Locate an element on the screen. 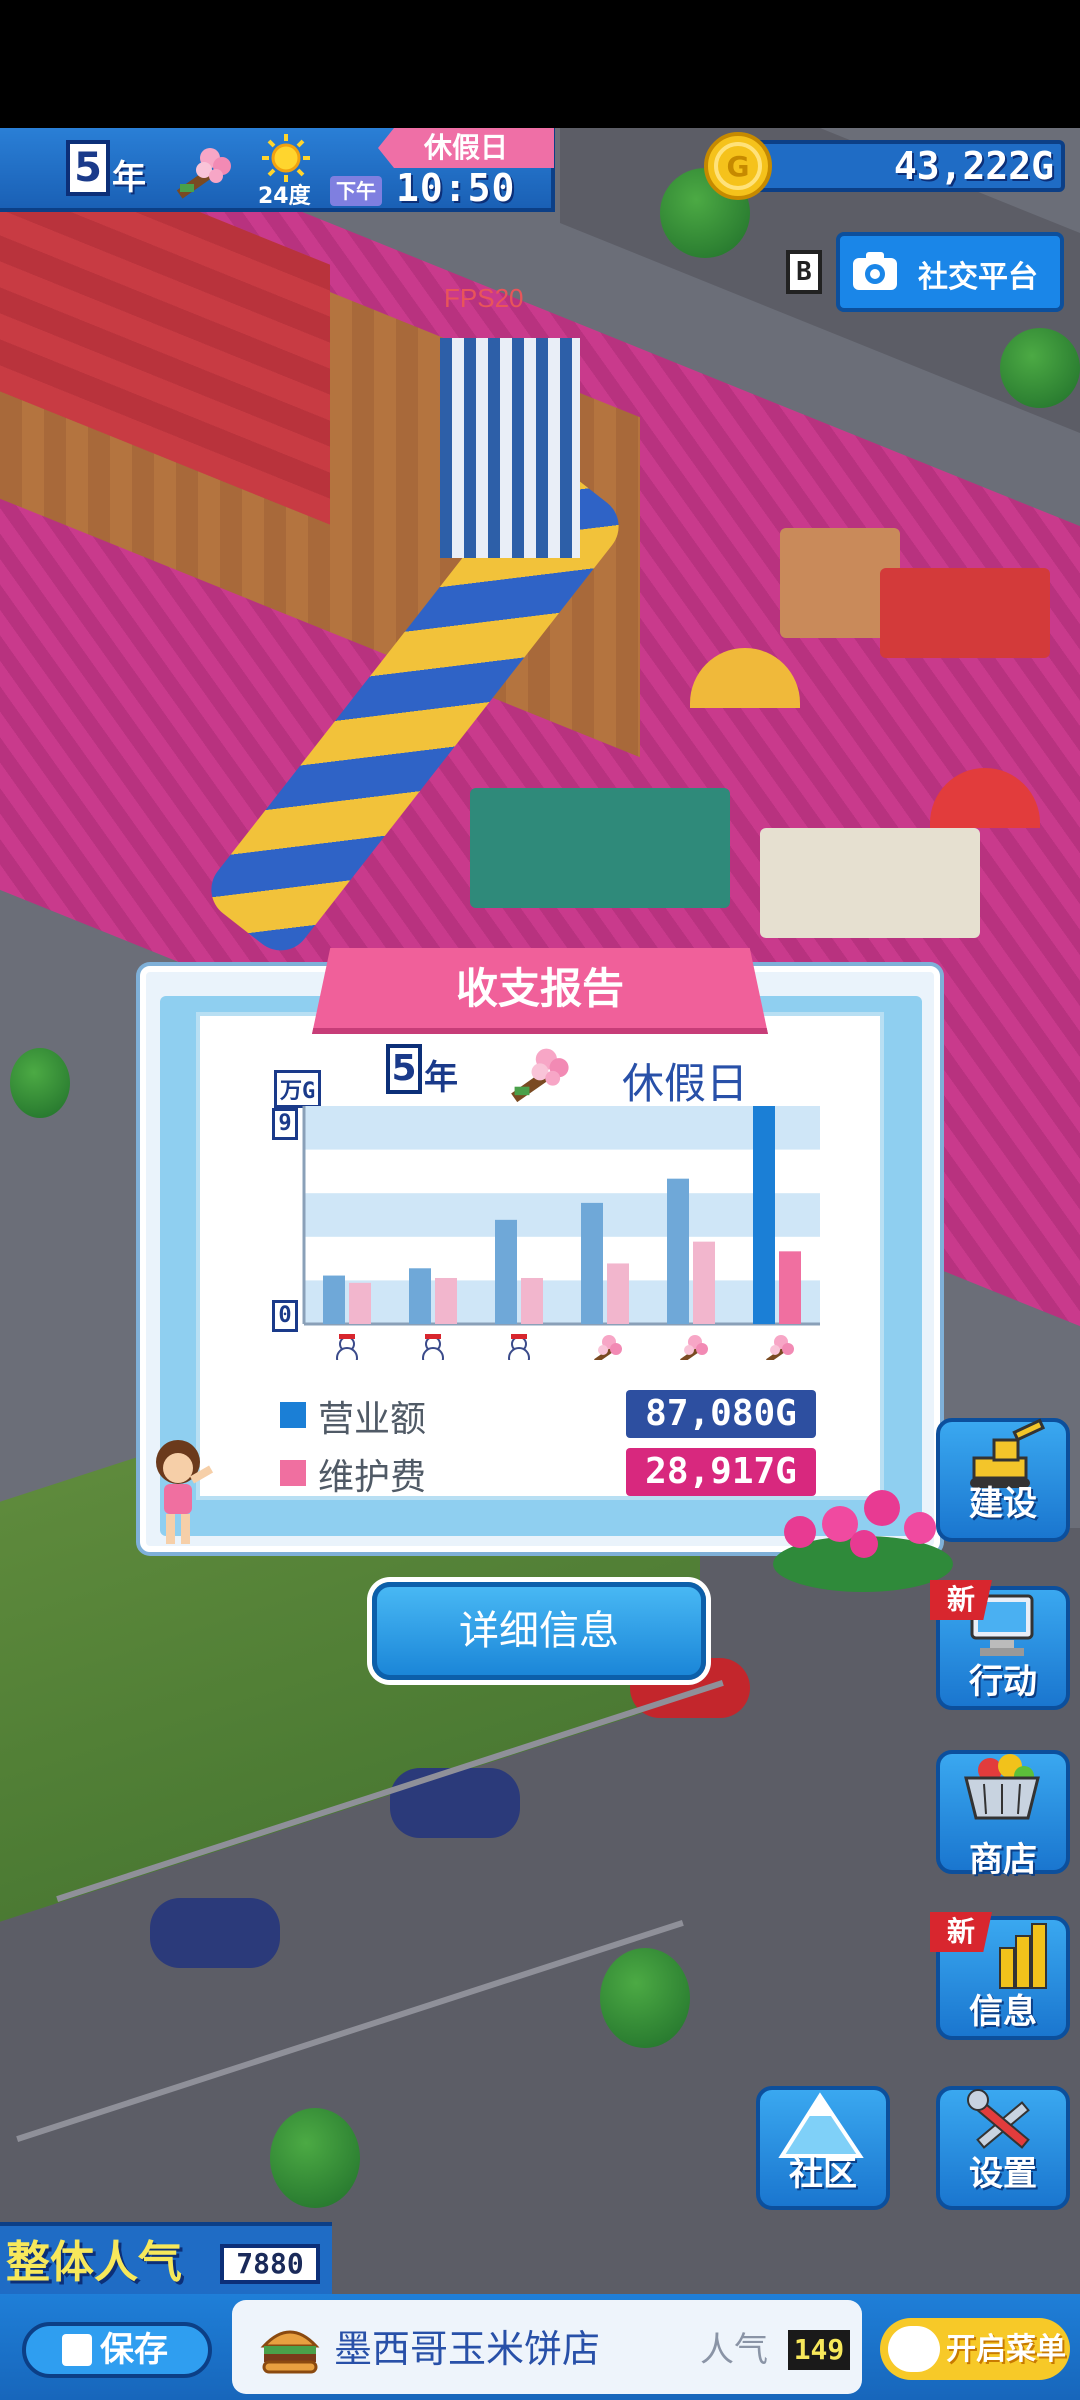 The height and width of the screenshot is (2400, 1080). toggle-knob is located at coordinates (914, 2349).